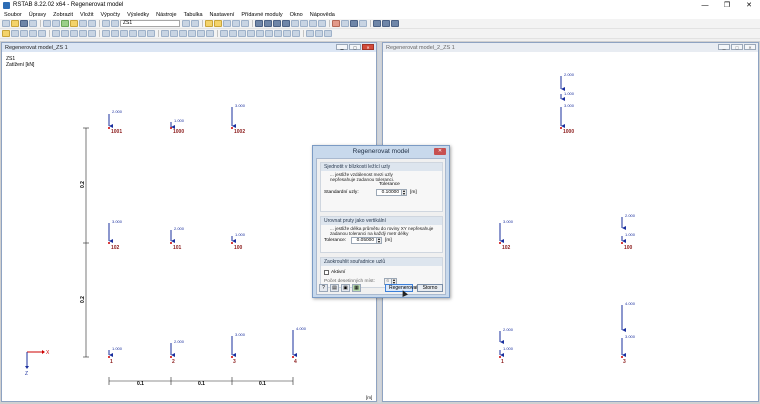  Describe the element at coordinates (24, 23) in the screenshot. I see `save-icon` at that location.